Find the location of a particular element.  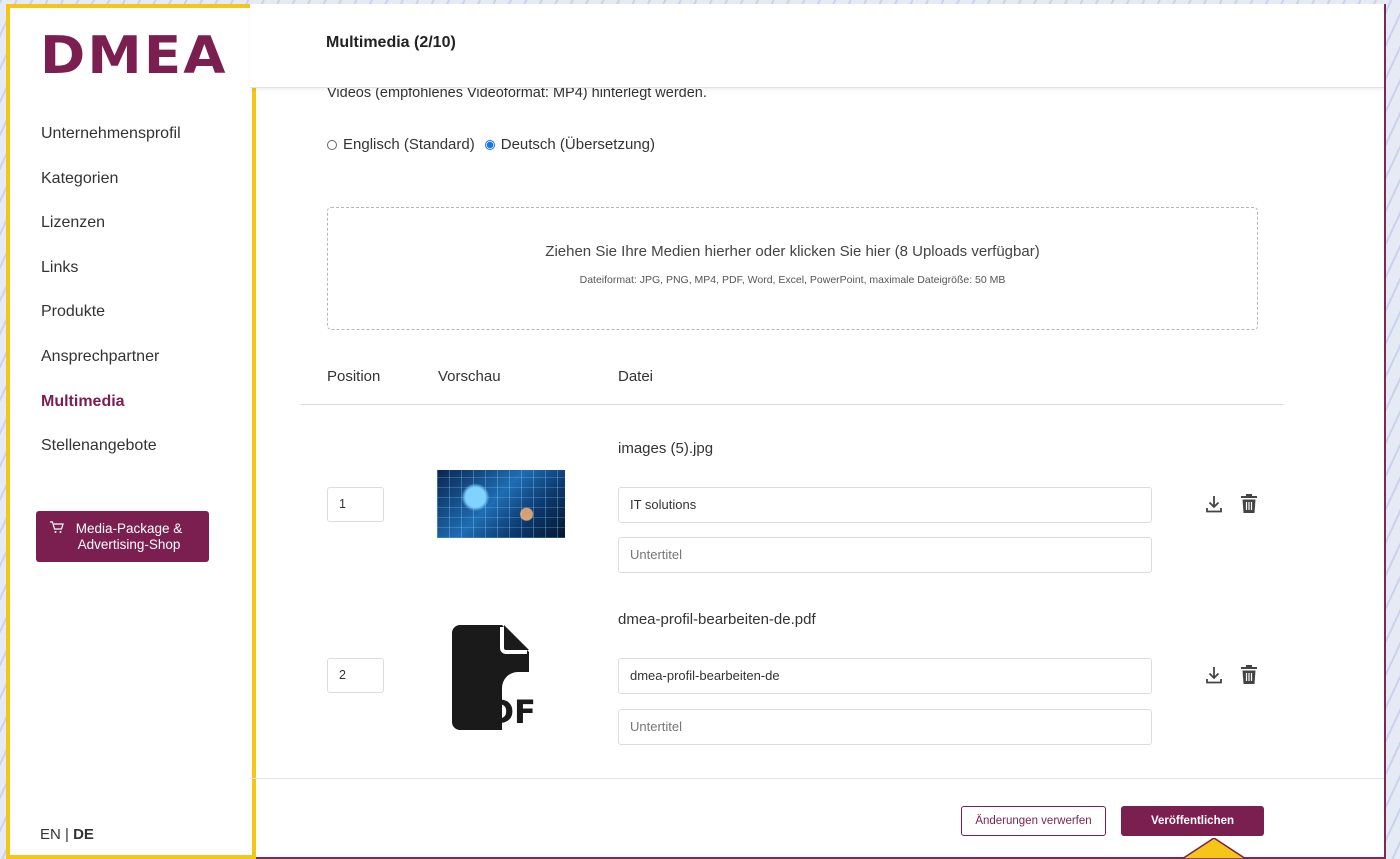

dmea-logo: DMEA is located at coordinates (134, 56).